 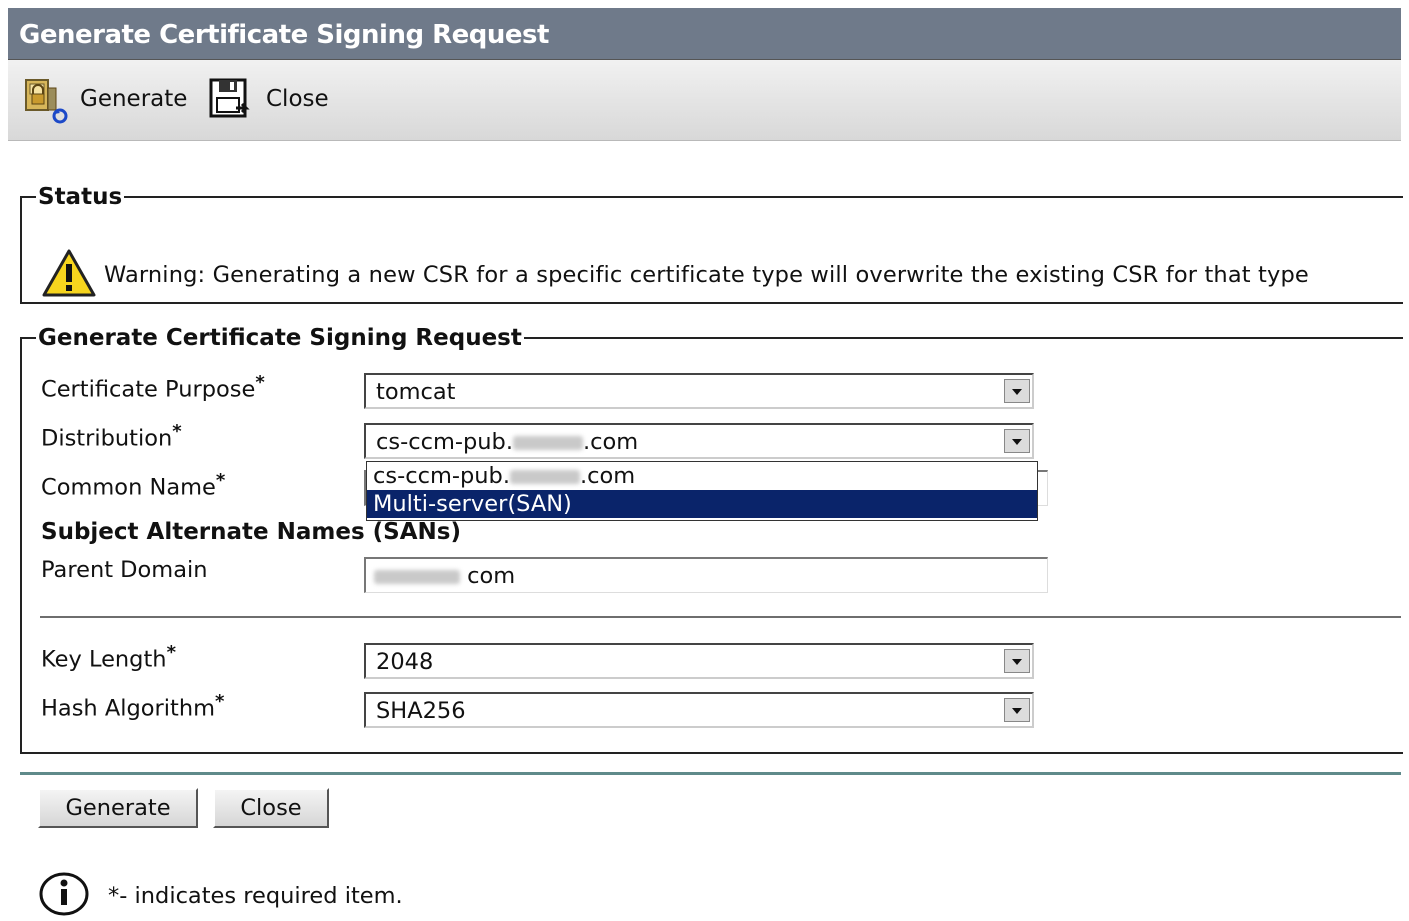 I want to click on toolbar-close-button: Close, so click(x=267, y=99).